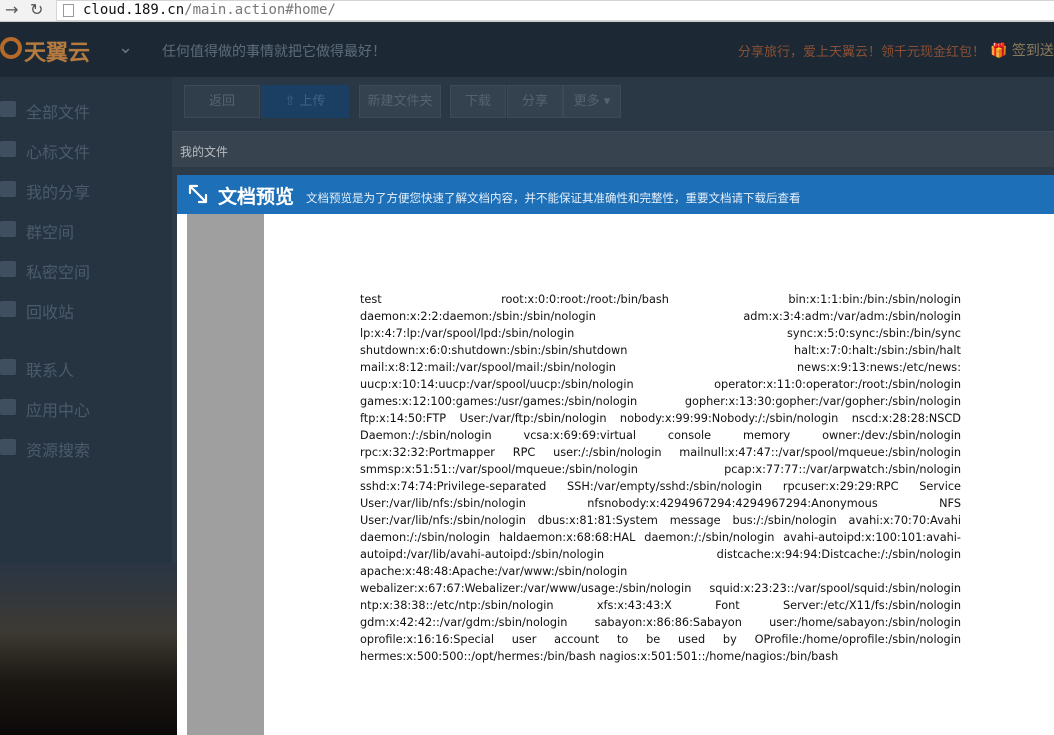 This screenshot has height=735, width=1054. I want to click on sidebar-item-all-files: 全部文件, so click(86, 109).